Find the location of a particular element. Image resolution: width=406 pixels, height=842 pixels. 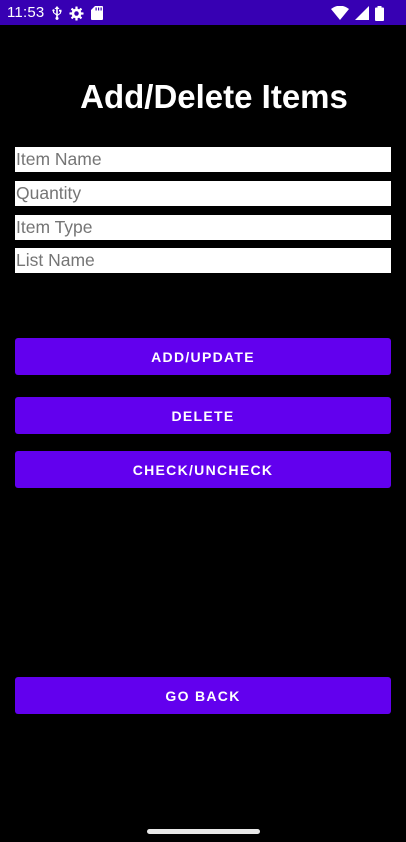

list-name-field is located at coordinates (203, 260).